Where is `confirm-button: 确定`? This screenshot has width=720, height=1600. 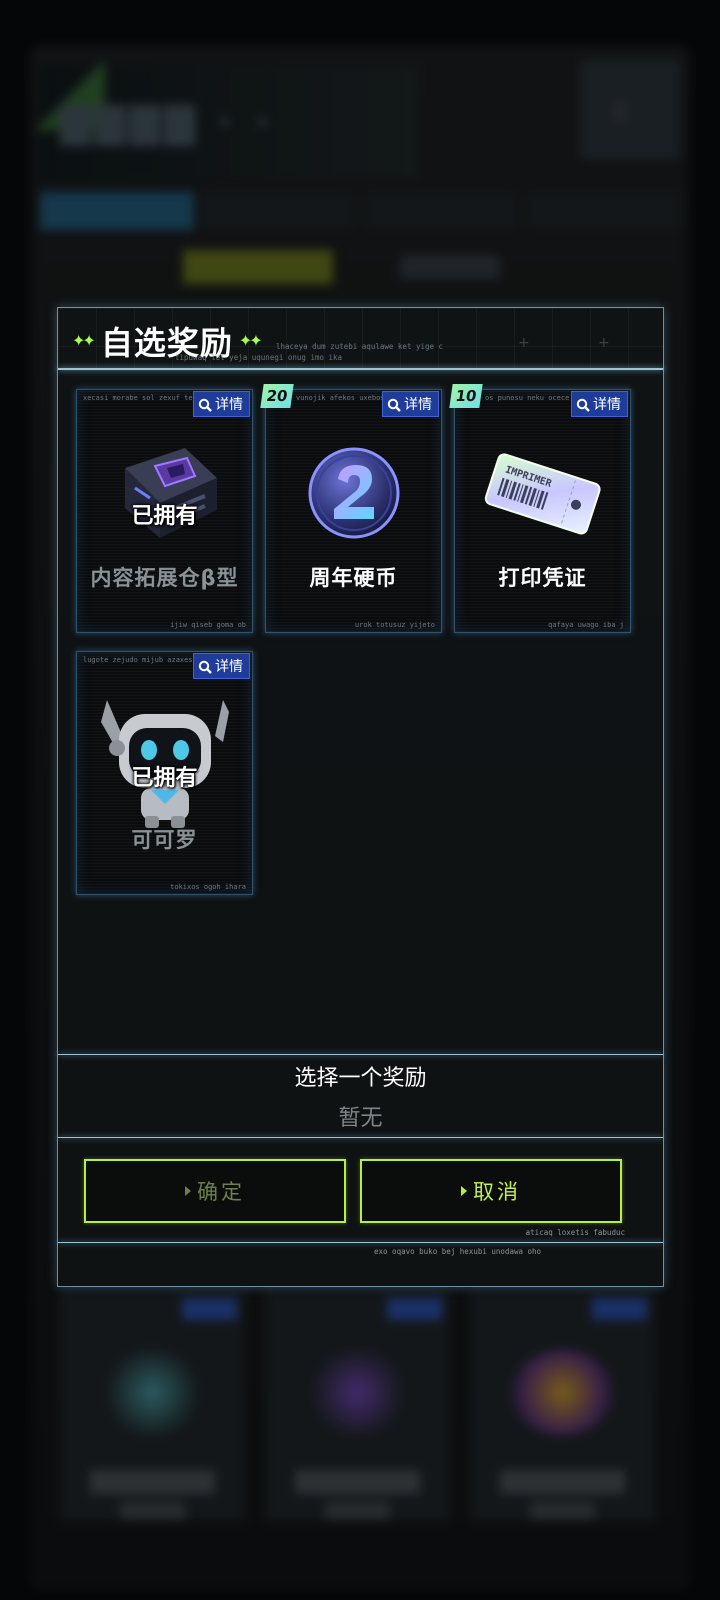
confirm-button: 确定 is located at coordinates (215, 1191).